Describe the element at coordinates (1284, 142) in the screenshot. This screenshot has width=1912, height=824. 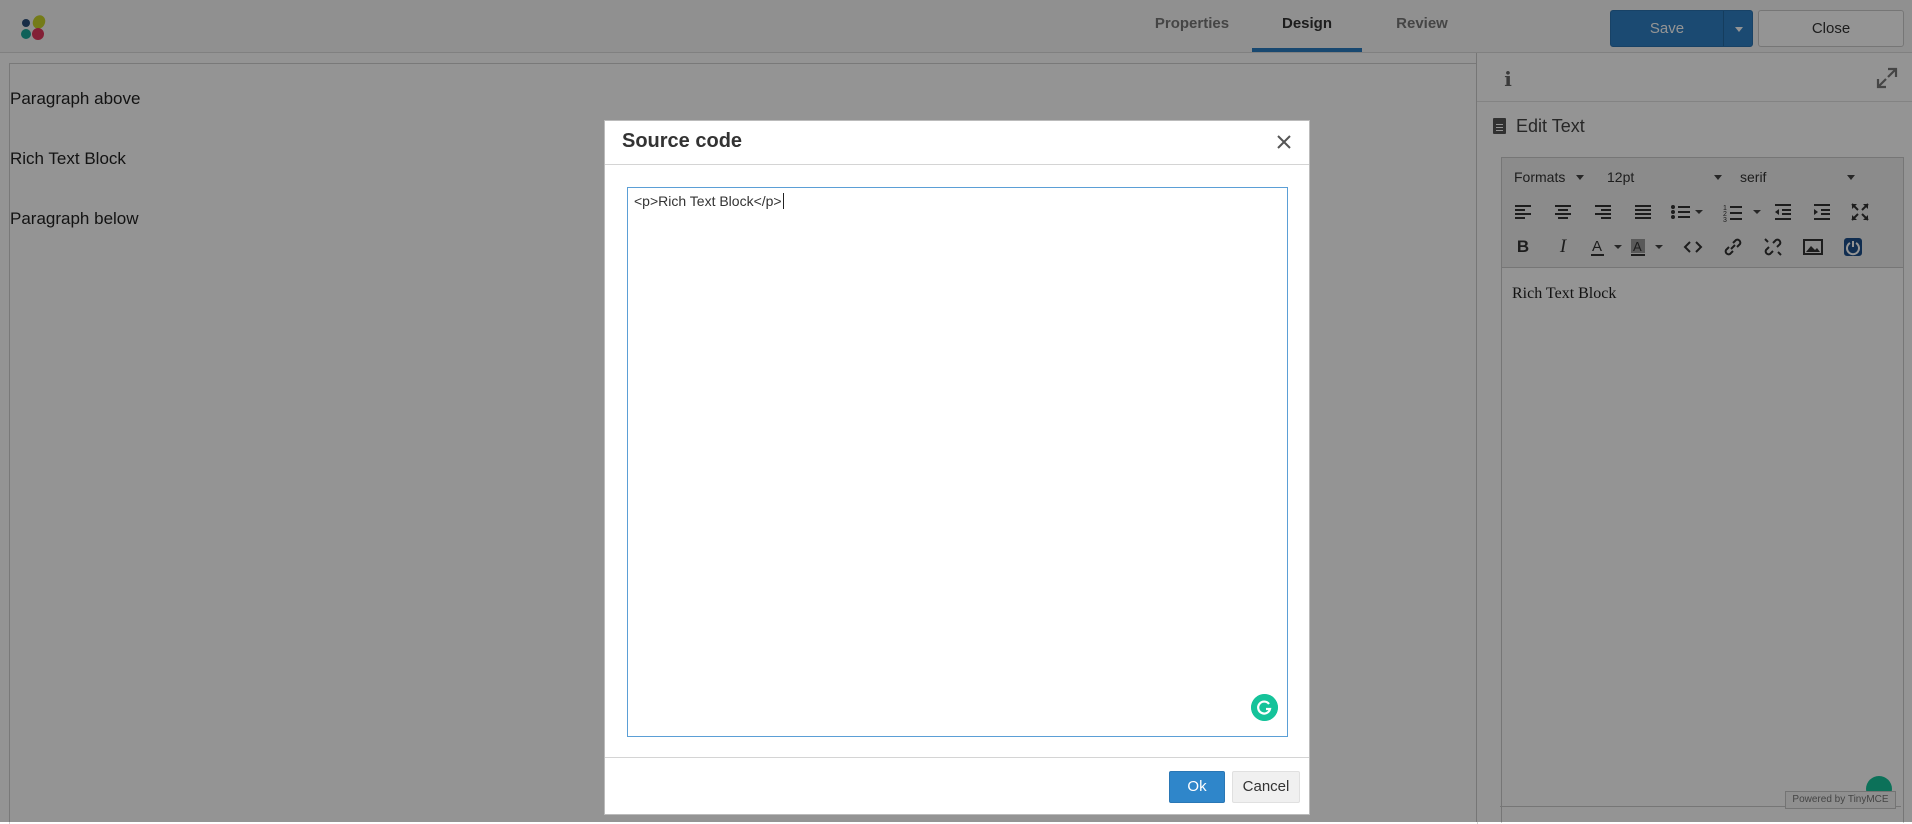
I see `close-icon` at that location.